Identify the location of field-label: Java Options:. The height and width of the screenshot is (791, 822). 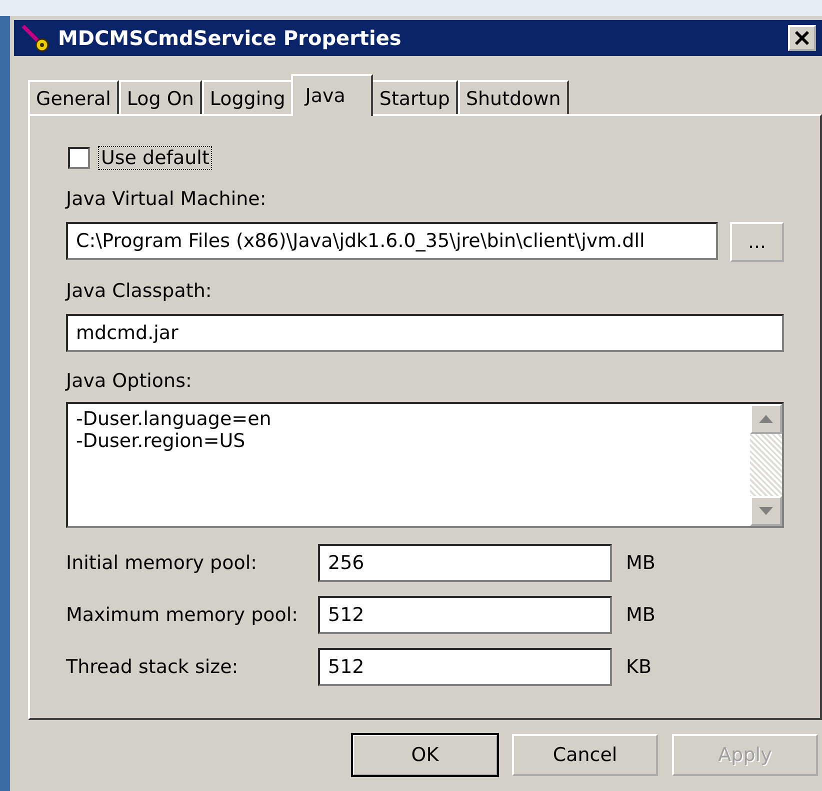
(129, 381).